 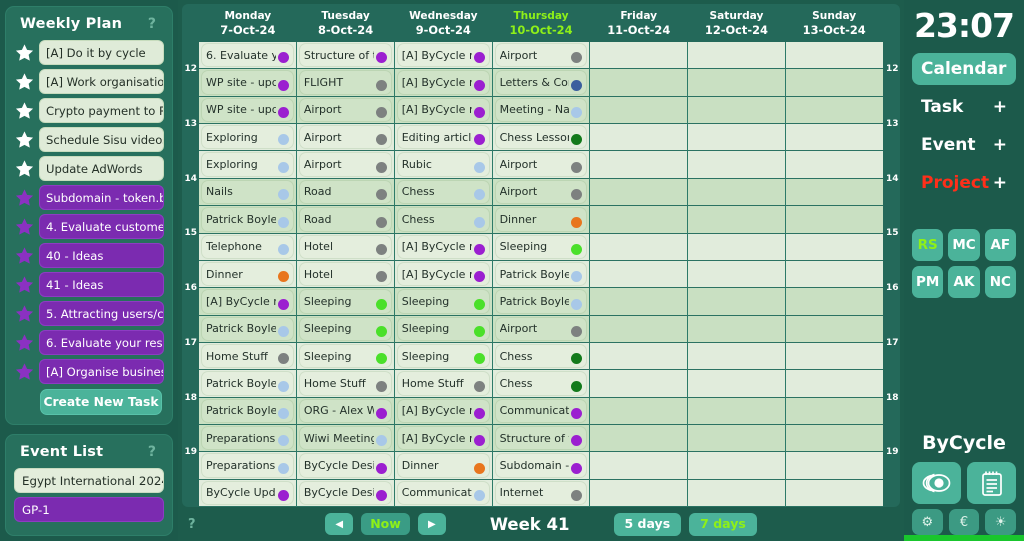 I want to click on calendar-event: Communication, so click(x=443, y=493).